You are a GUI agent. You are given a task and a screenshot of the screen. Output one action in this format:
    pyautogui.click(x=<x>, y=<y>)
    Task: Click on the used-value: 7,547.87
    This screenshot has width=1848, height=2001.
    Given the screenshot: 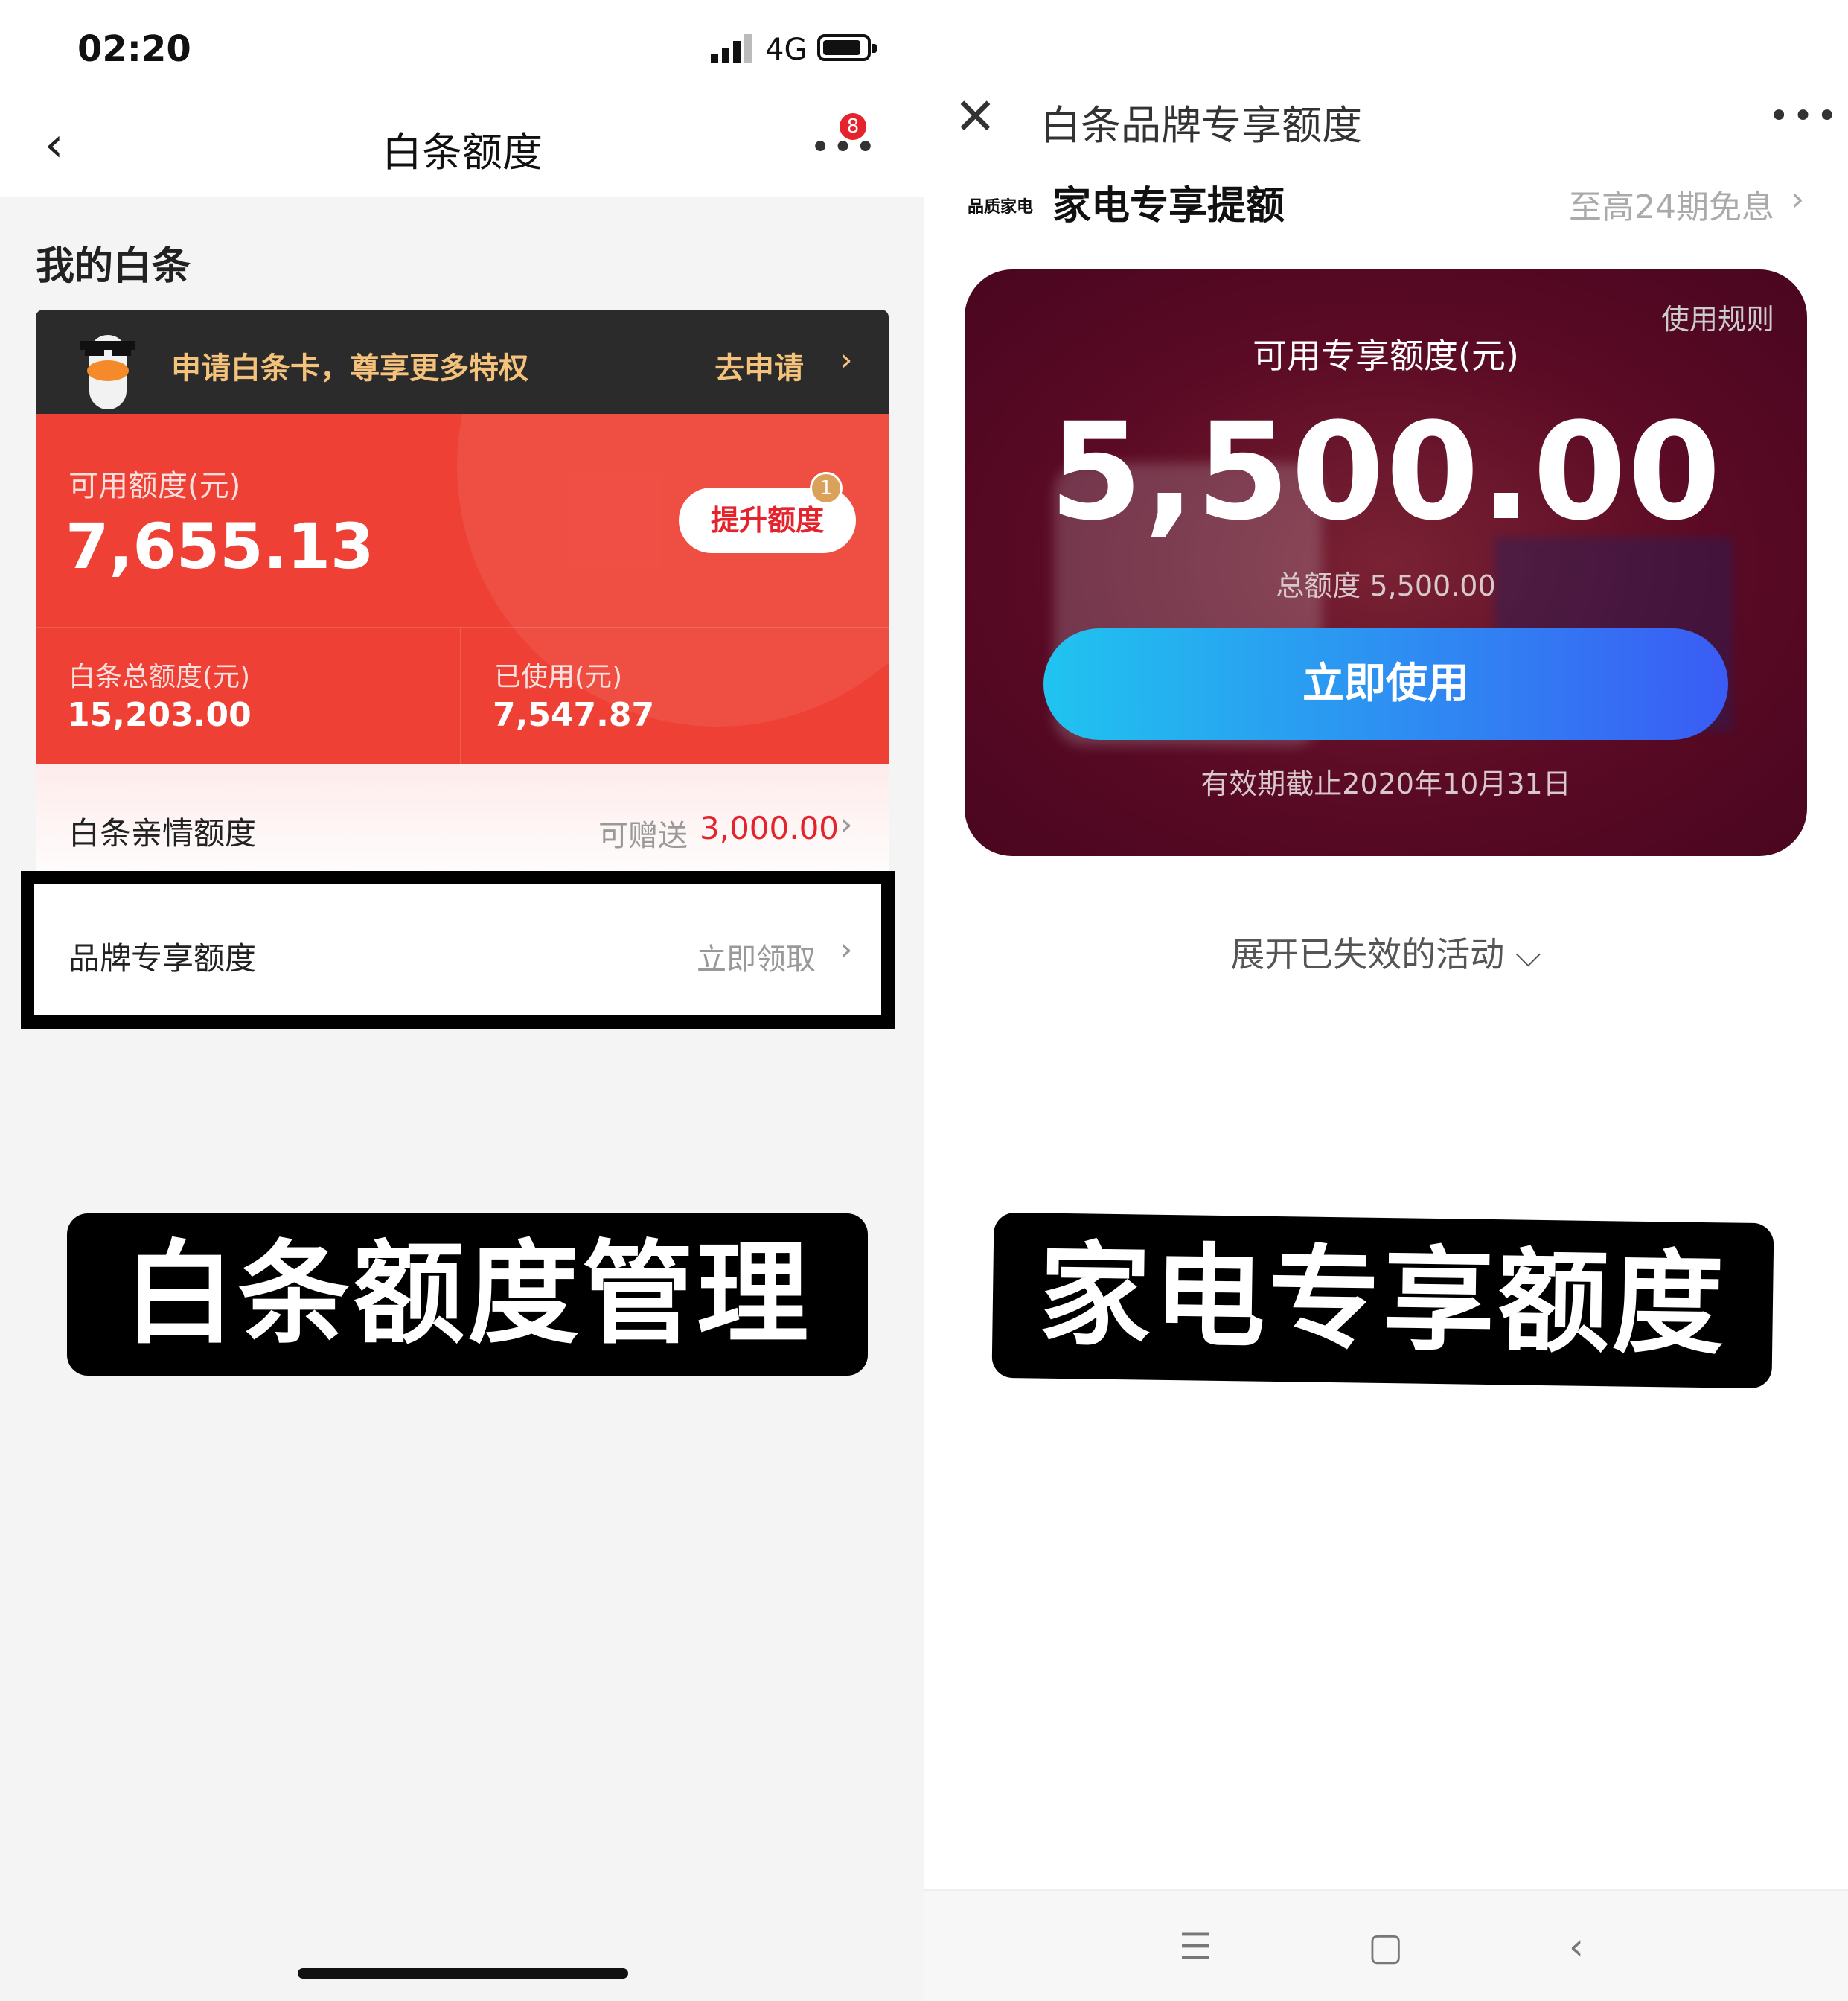 What is the action you would take?
    pyautogui.click(x=574, y=715)
    